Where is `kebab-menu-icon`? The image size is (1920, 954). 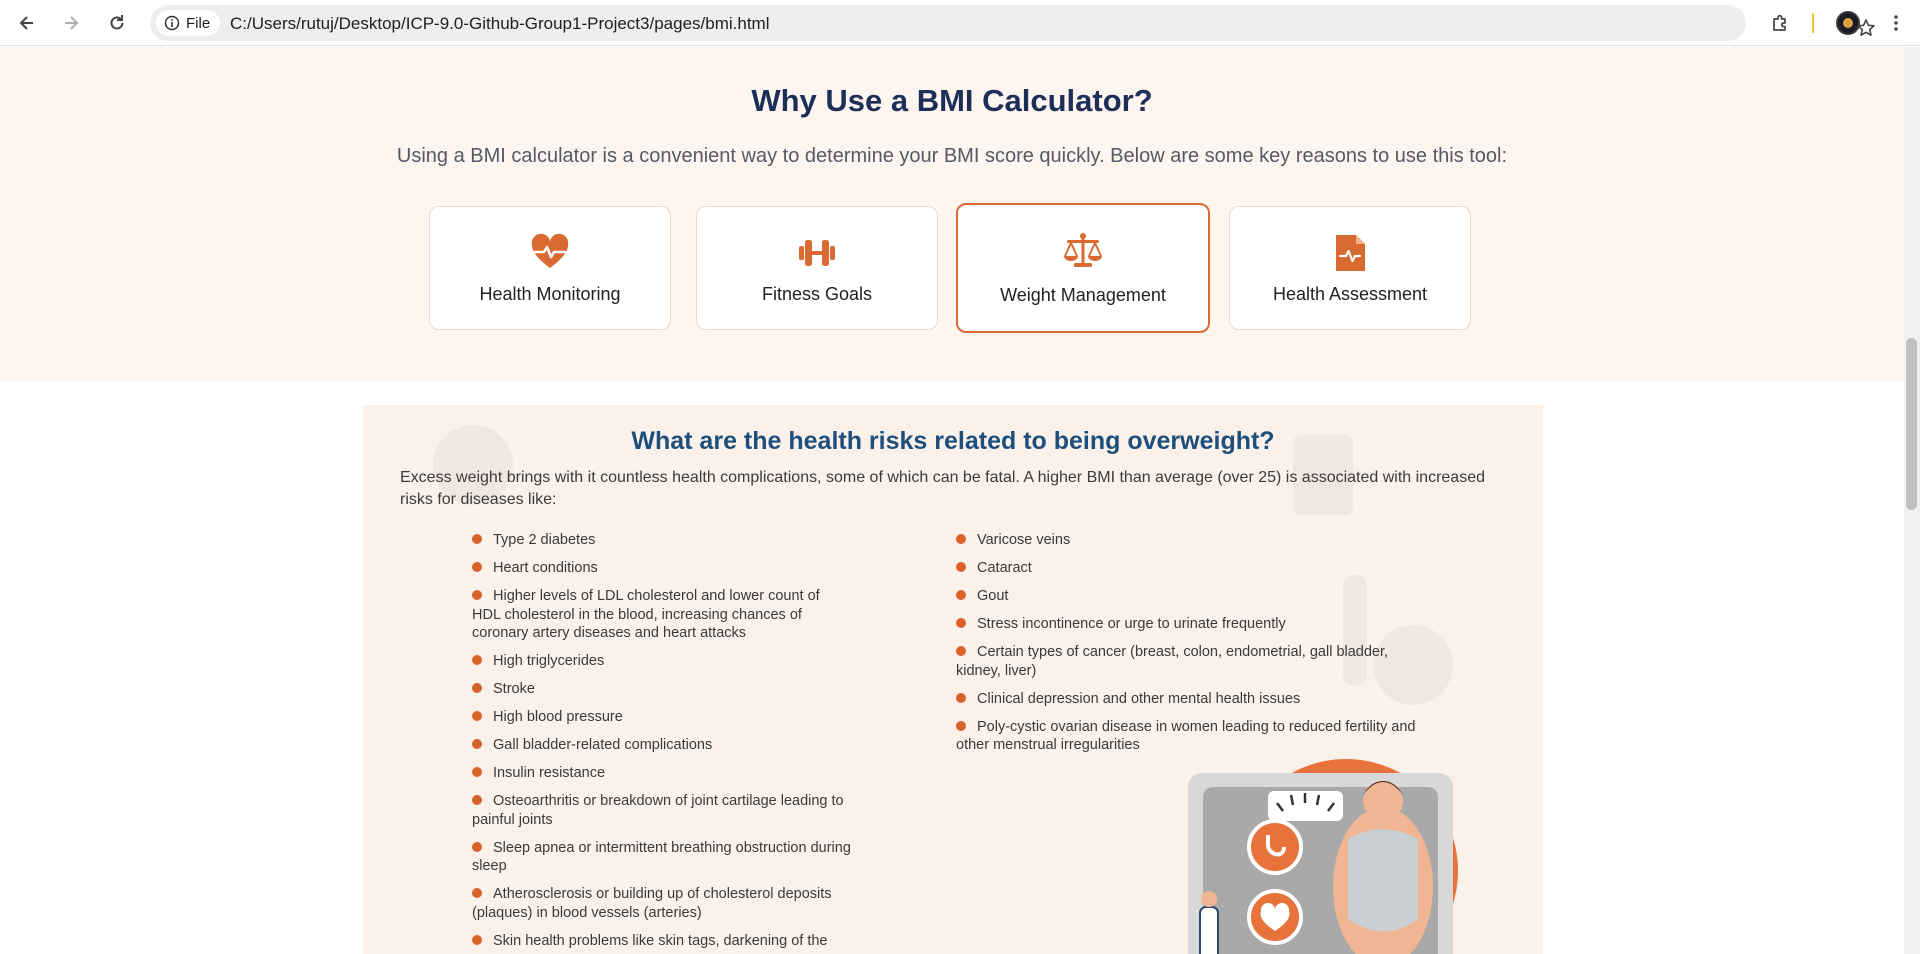
kebab-menu-icon is located at coordinates (1896, 23).